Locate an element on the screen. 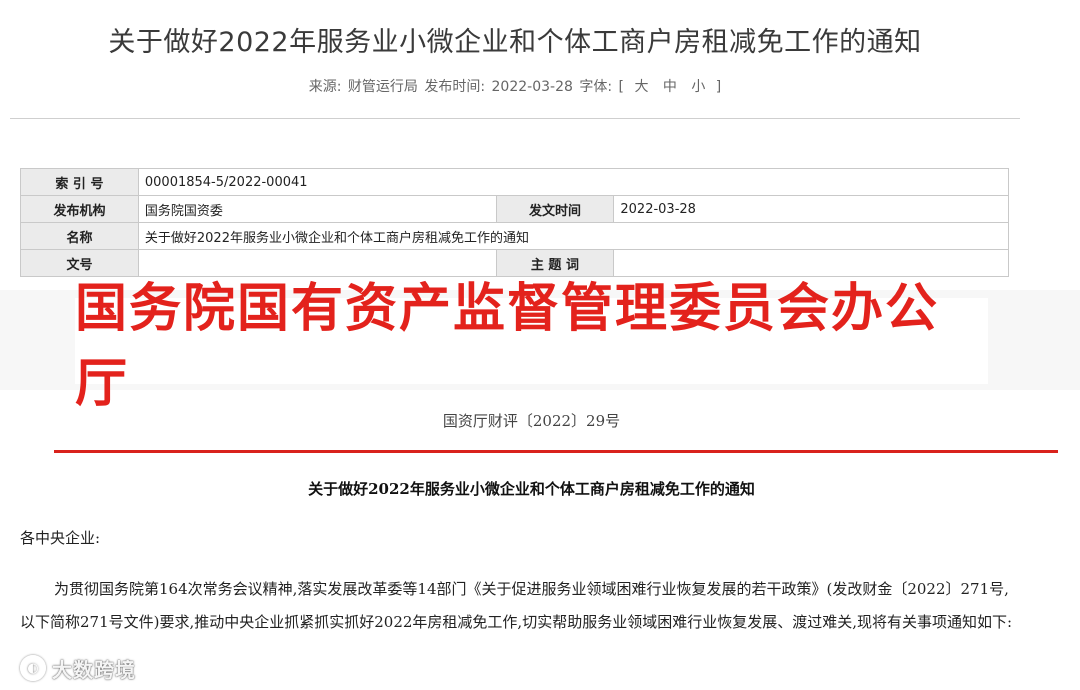 The image size is (1080, 690). name-value: 关于做好2022年服务业小微企业和个体工商户房租减免工作的通知 is located at coordinates (573, 236).